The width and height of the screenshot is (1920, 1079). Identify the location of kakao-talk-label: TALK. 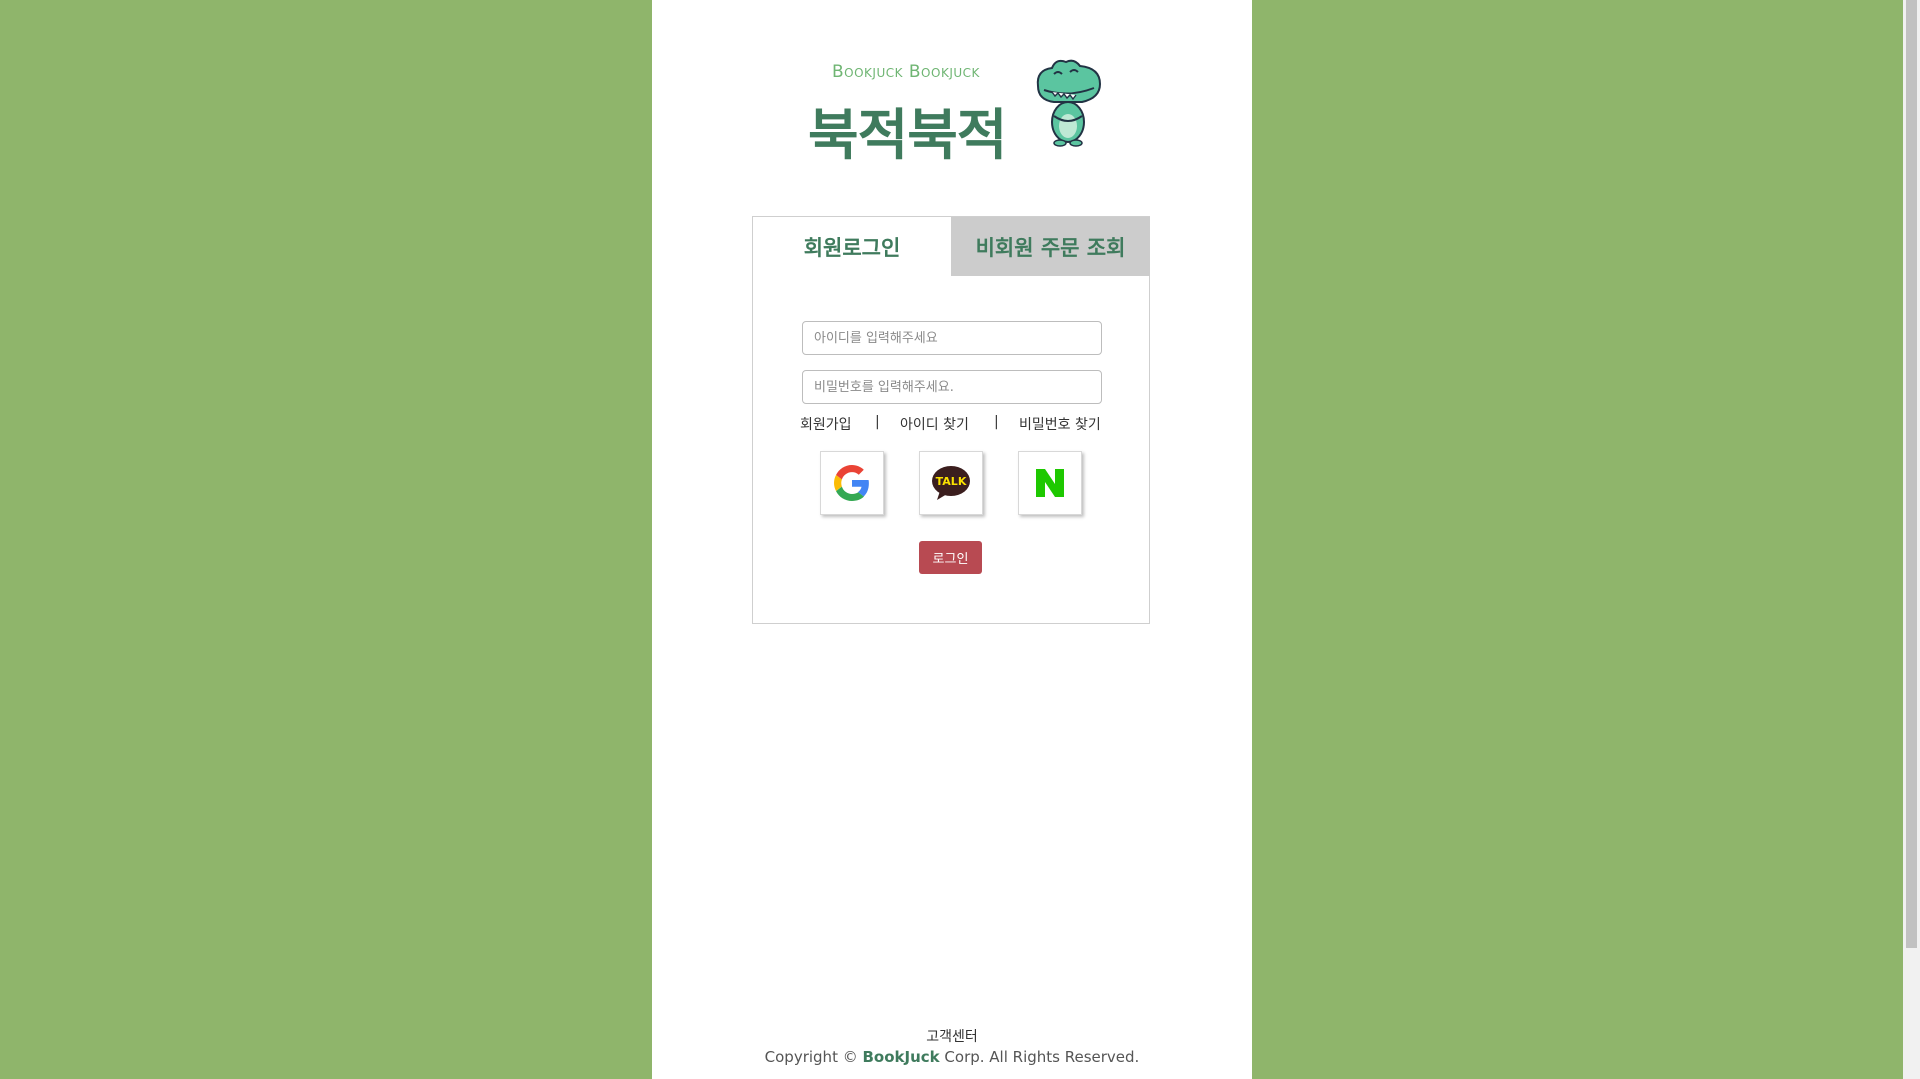
(951, 481).